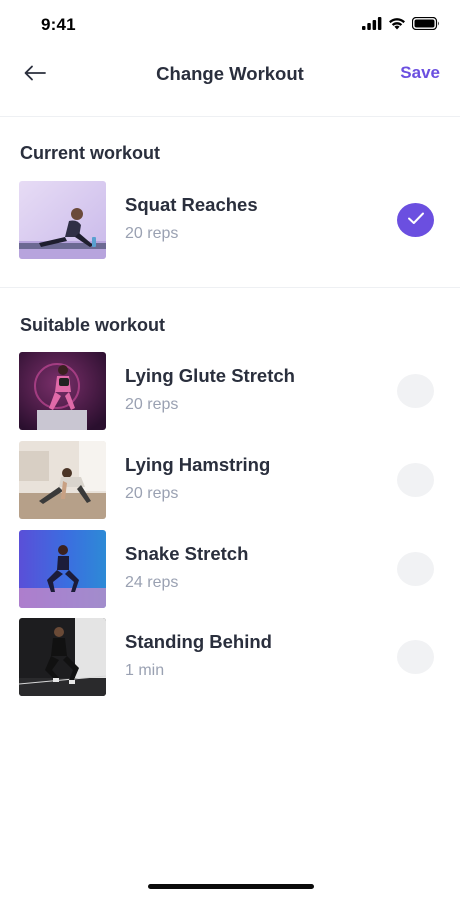  I want to click on workout-row-snake-stretch: Snake Stretch 24 reps, so click(230, 569).